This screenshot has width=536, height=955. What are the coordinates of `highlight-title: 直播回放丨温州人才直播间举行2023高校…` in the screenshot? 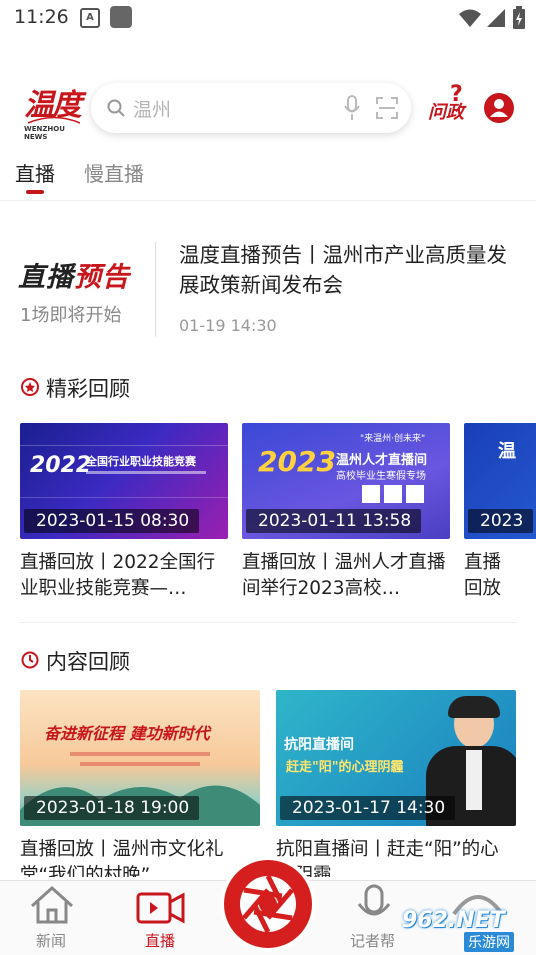 It's located at (344, 575).